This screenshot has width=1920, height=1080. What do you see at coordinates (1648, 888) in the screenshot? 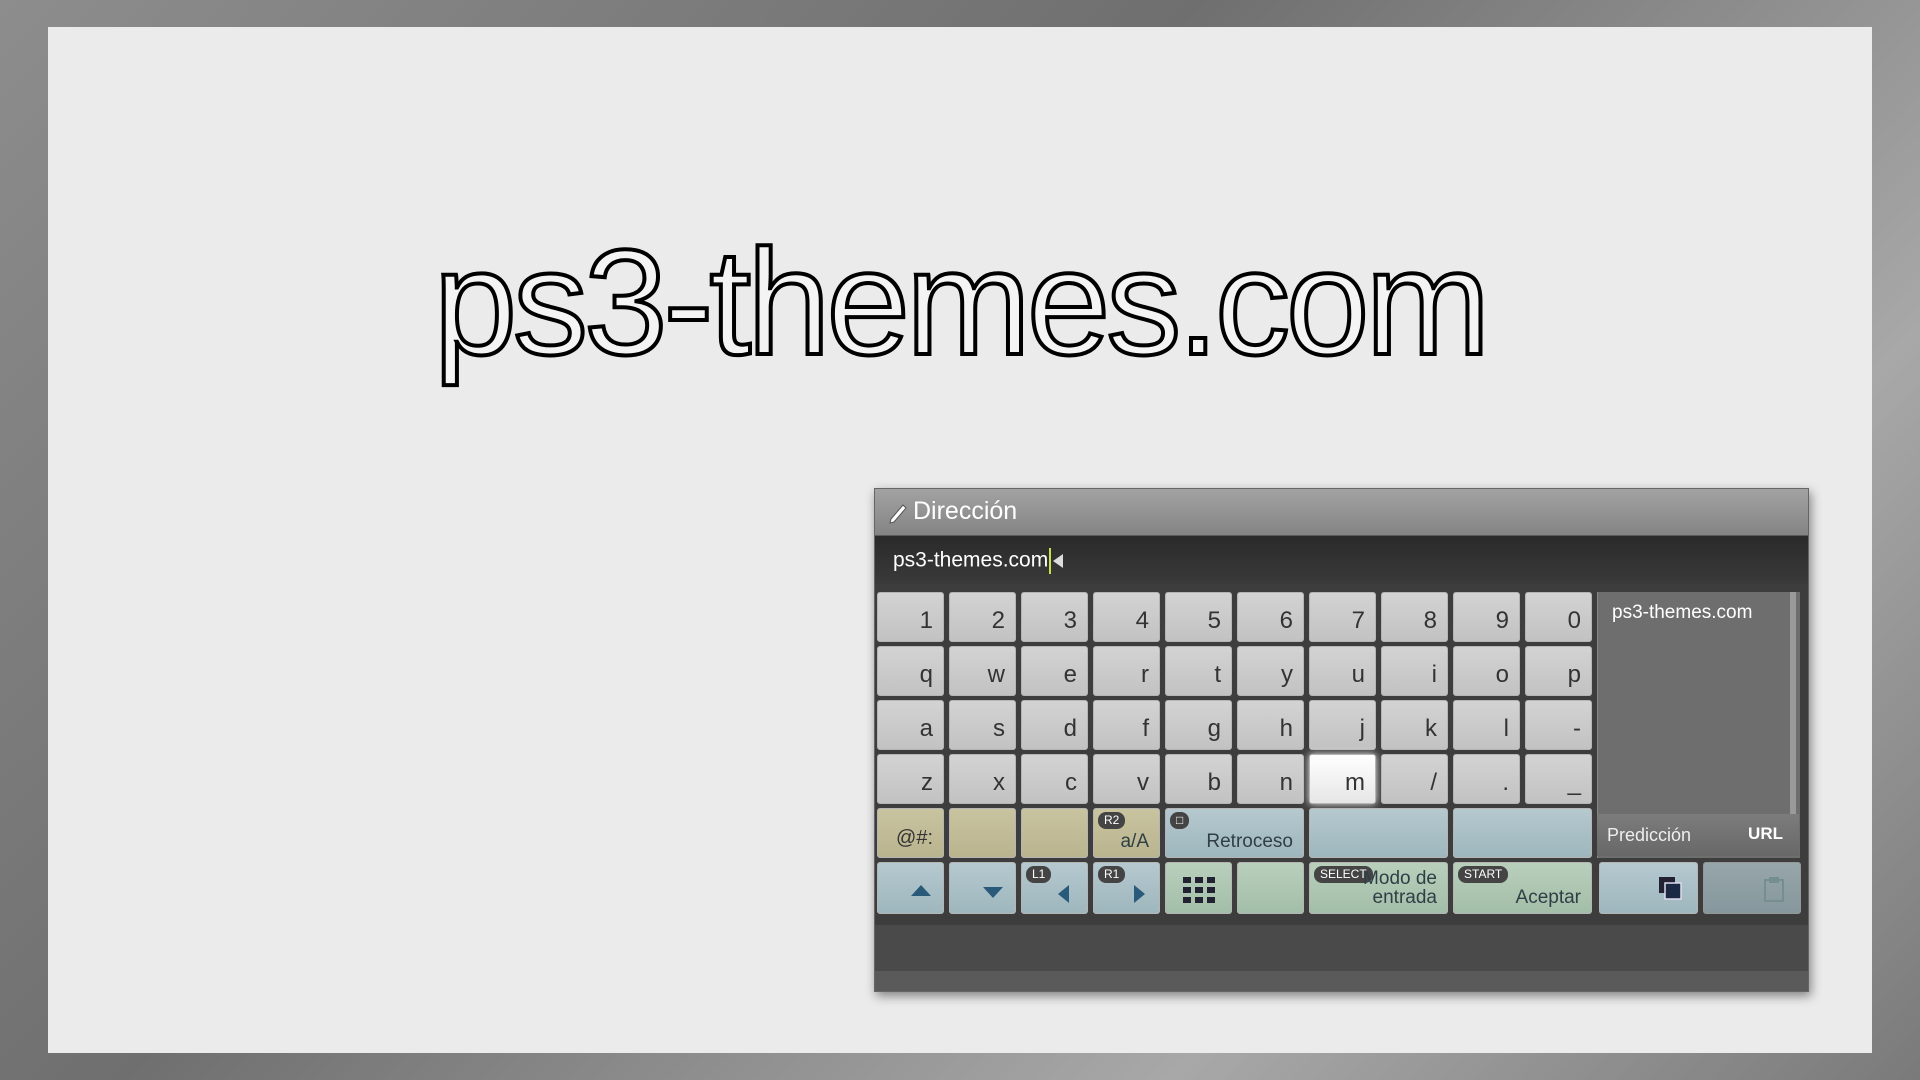
I see `copy-key` at bounding box center [1648, 888].